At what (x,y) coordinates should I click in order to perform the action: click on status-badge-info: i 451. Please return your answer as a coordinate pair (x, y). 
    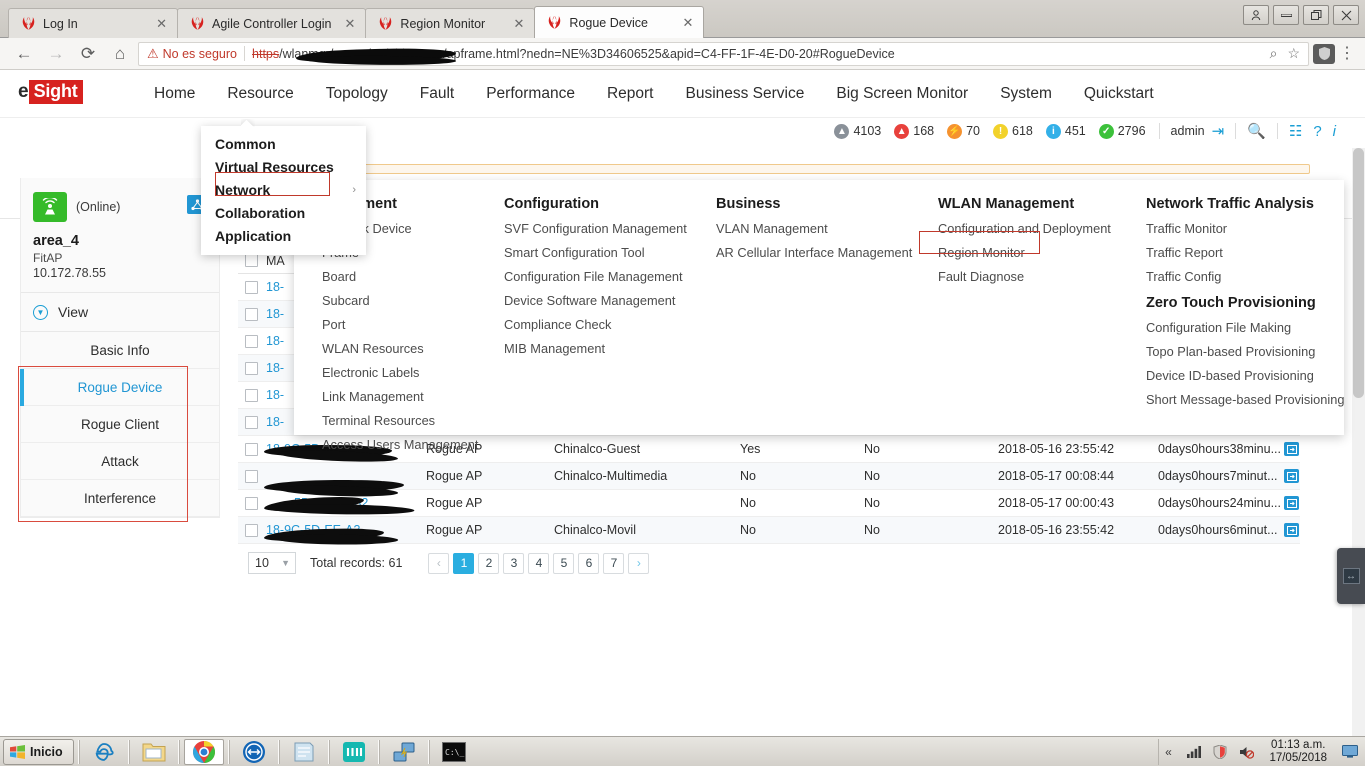
    Looking at the image, I should click on (1065, 131).